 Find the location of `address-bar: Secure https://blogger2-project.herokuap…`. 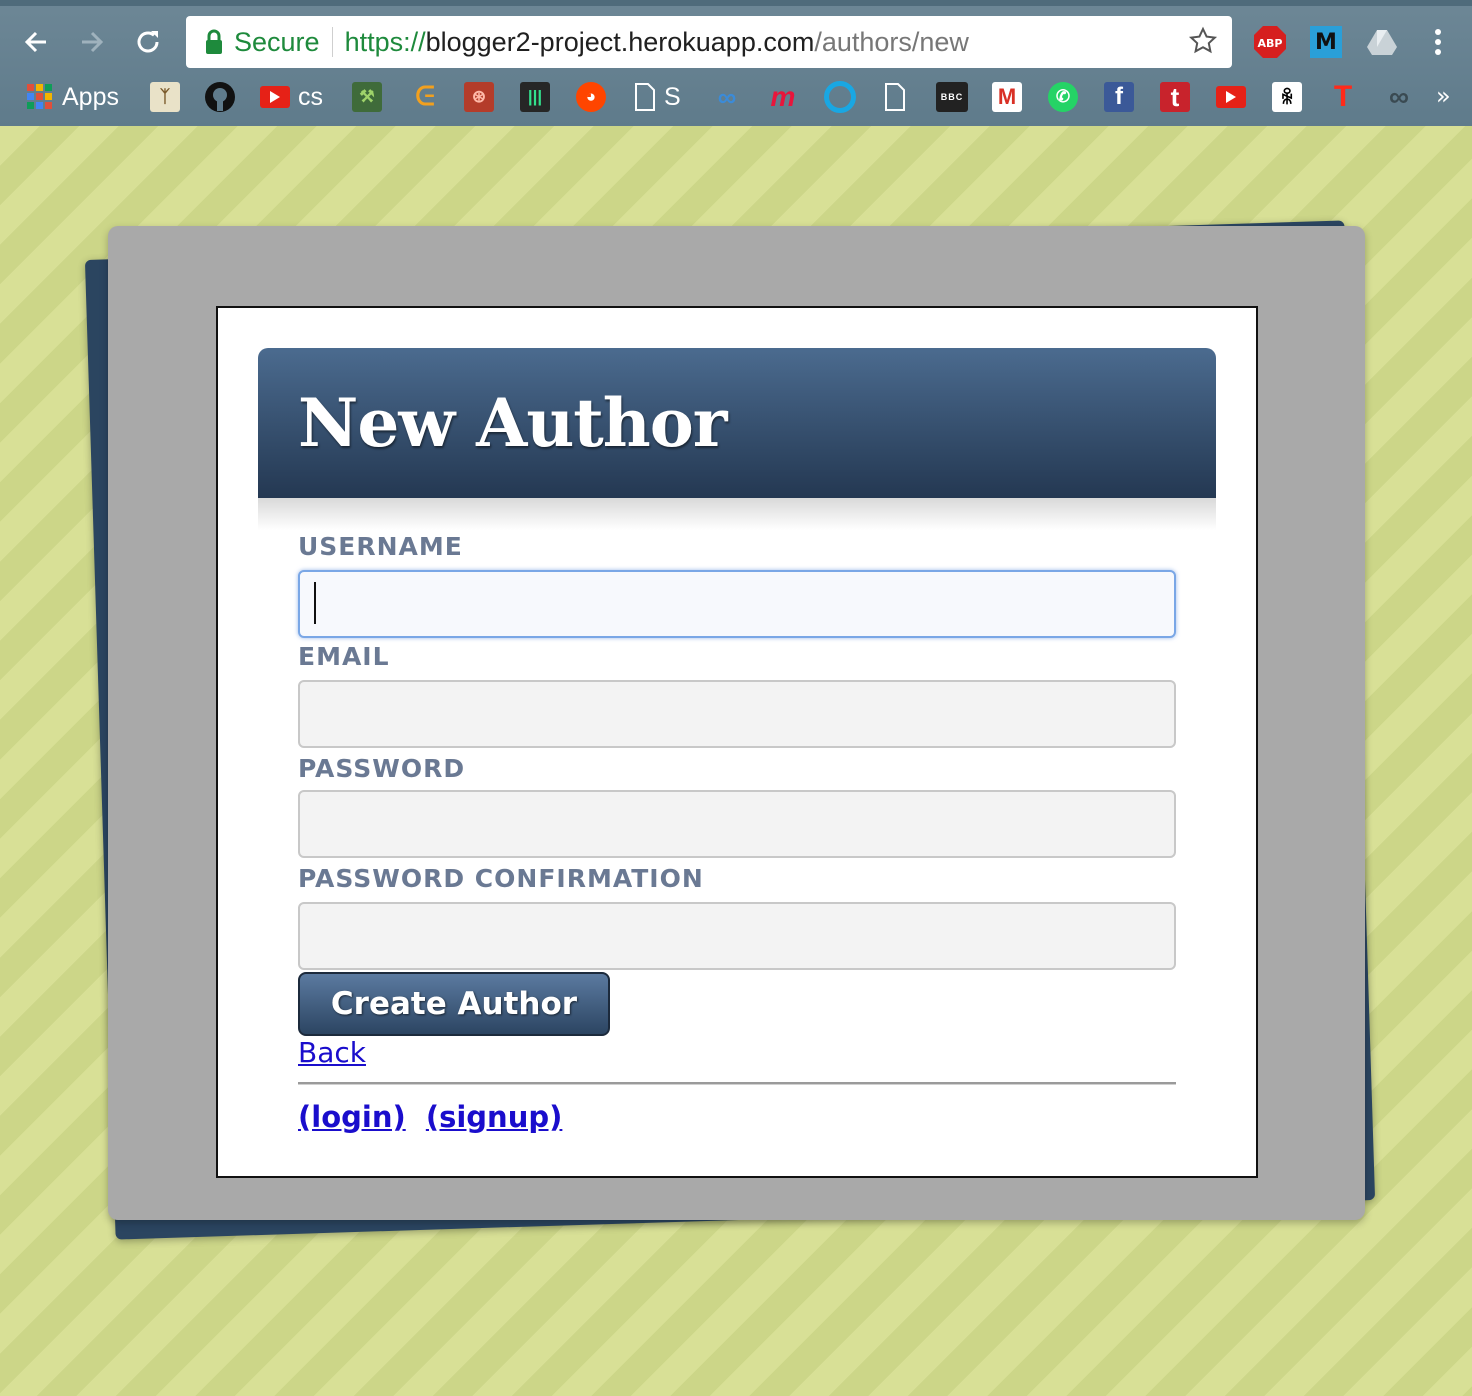

address-bar: Secure https://blogger2-project.herokuap… is located at coordinates (709, 42).